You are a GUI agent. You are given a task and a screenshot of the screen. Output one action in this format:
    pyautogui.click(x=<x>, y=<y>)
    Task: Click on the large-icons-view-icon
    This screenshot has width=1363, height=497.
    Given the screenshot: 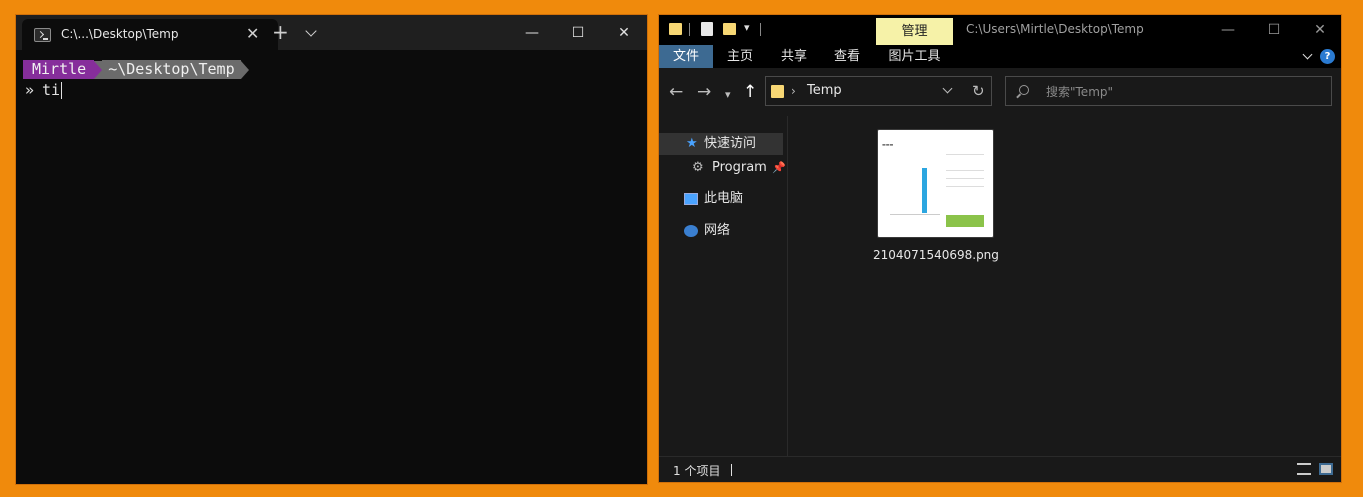 What is the action you would take?
    pyautogui.click(x=1326, y=469)
    